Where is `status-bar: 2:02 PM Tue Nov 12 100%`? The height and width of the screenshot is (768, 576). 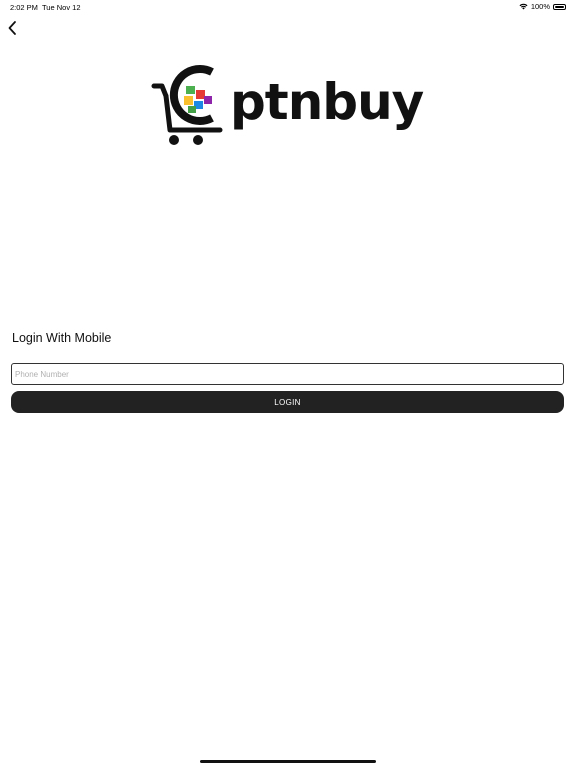
status-bar: 2:02 PM Tue Nov 12 100% is located at coordinates (288, 7).